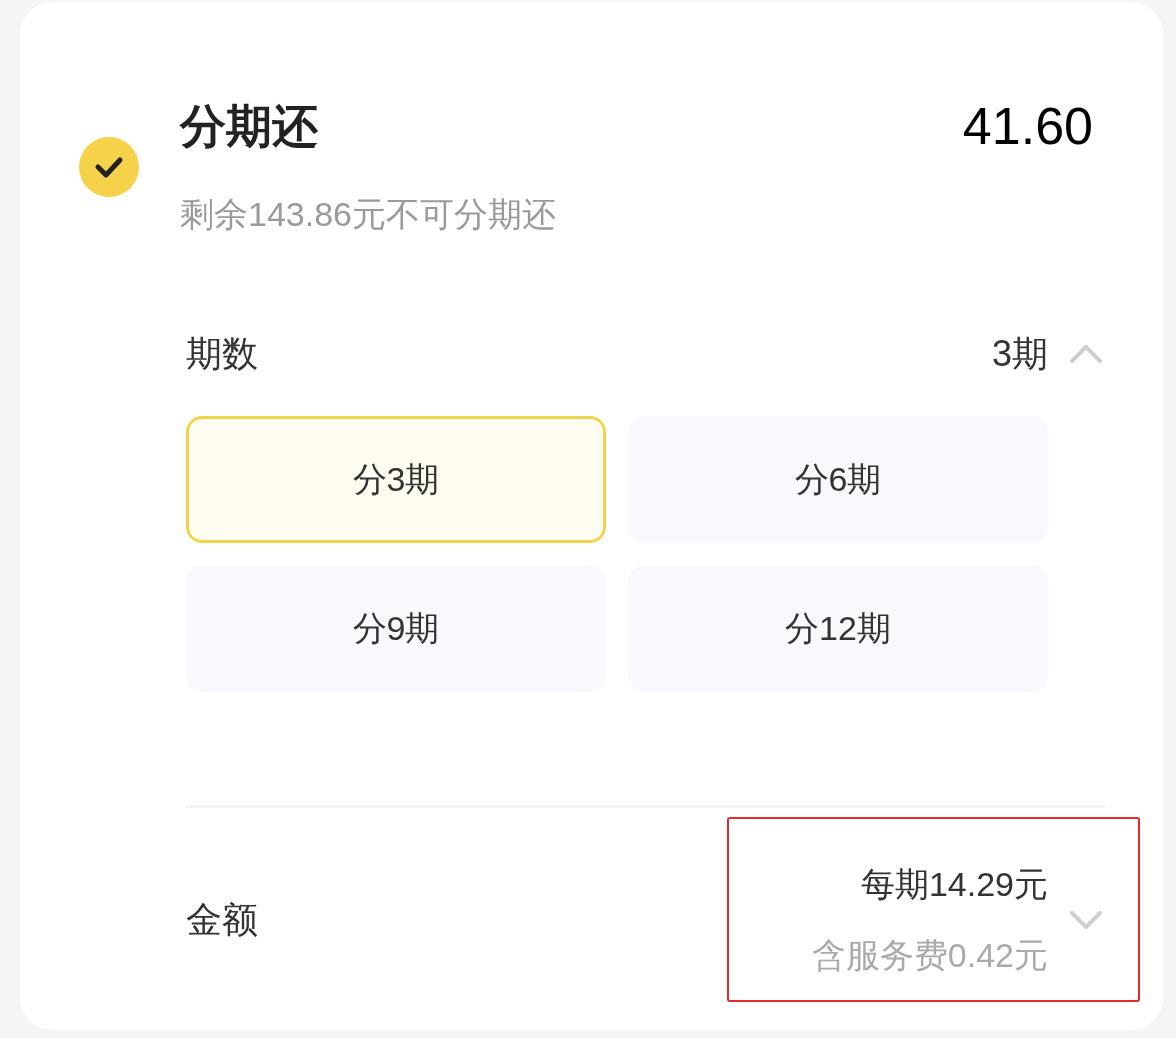 The width and height of the screenshot is (1176, 1038). Describe the element at coordinates (368, 214) in the screenshot. I see `option-note: 剩余143.86元不可分期还` at that location.